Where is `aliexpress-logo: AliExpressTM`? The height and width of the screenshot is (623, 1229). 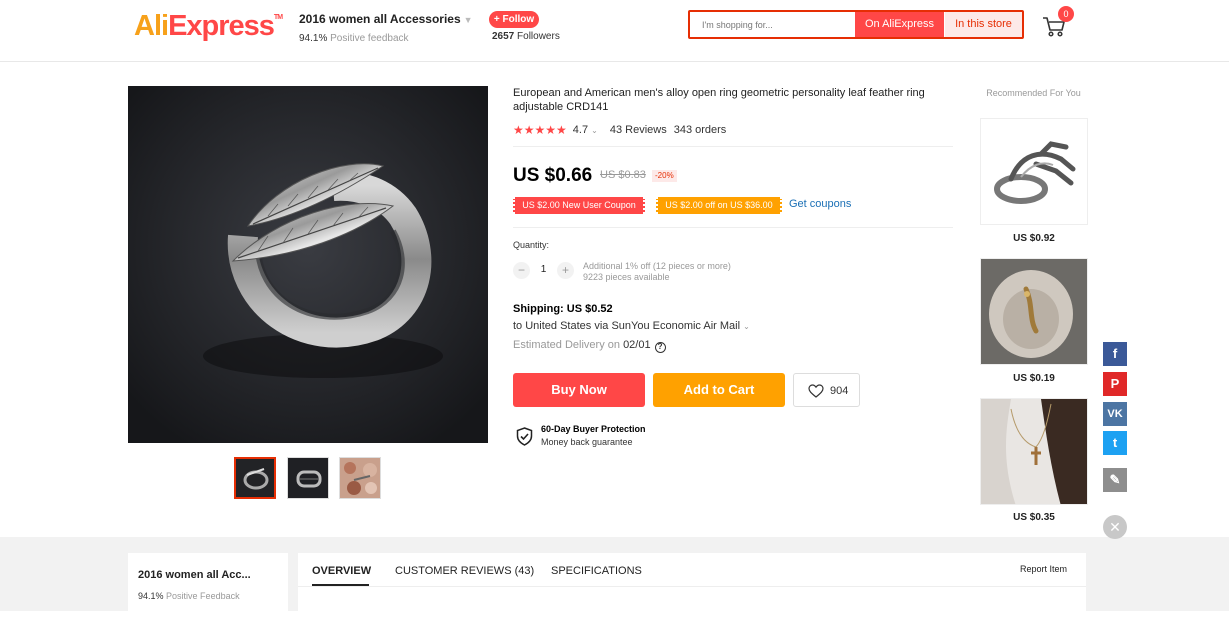 aliexpress-logo: AliExpressTM is located at coordinates (208, 26).